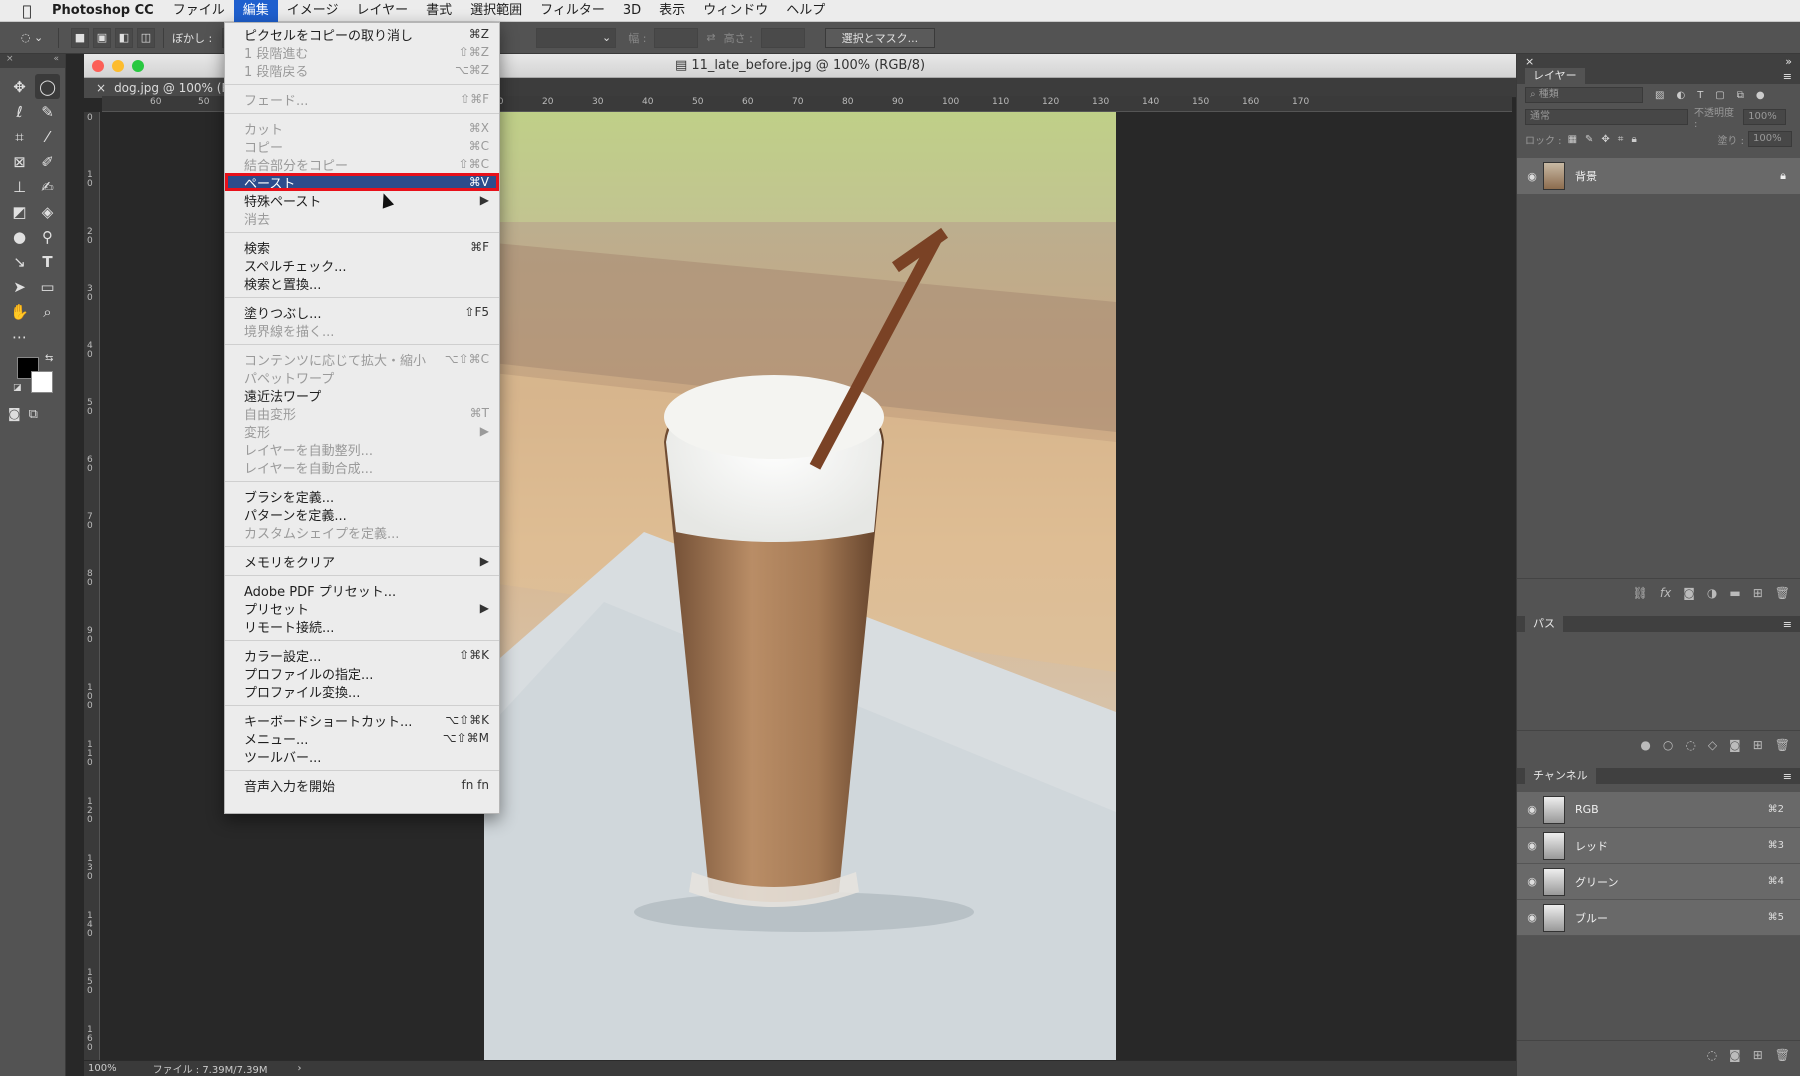 The width and height of the screenshot is (1800, 1076). I want to click on brush-tool-icon: ✐, so click(47, 161).